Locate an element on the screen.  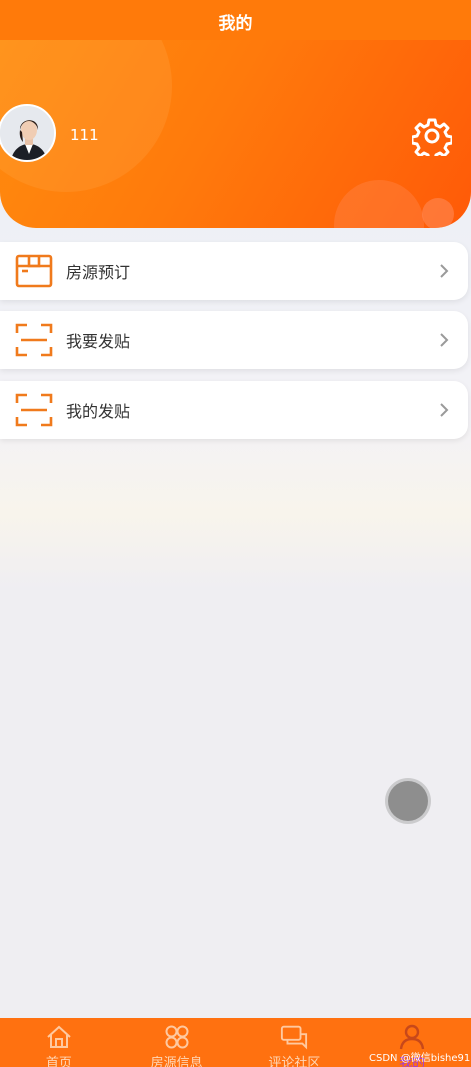
tab-community: 评论社区 is located at coordinates (295, 1042).